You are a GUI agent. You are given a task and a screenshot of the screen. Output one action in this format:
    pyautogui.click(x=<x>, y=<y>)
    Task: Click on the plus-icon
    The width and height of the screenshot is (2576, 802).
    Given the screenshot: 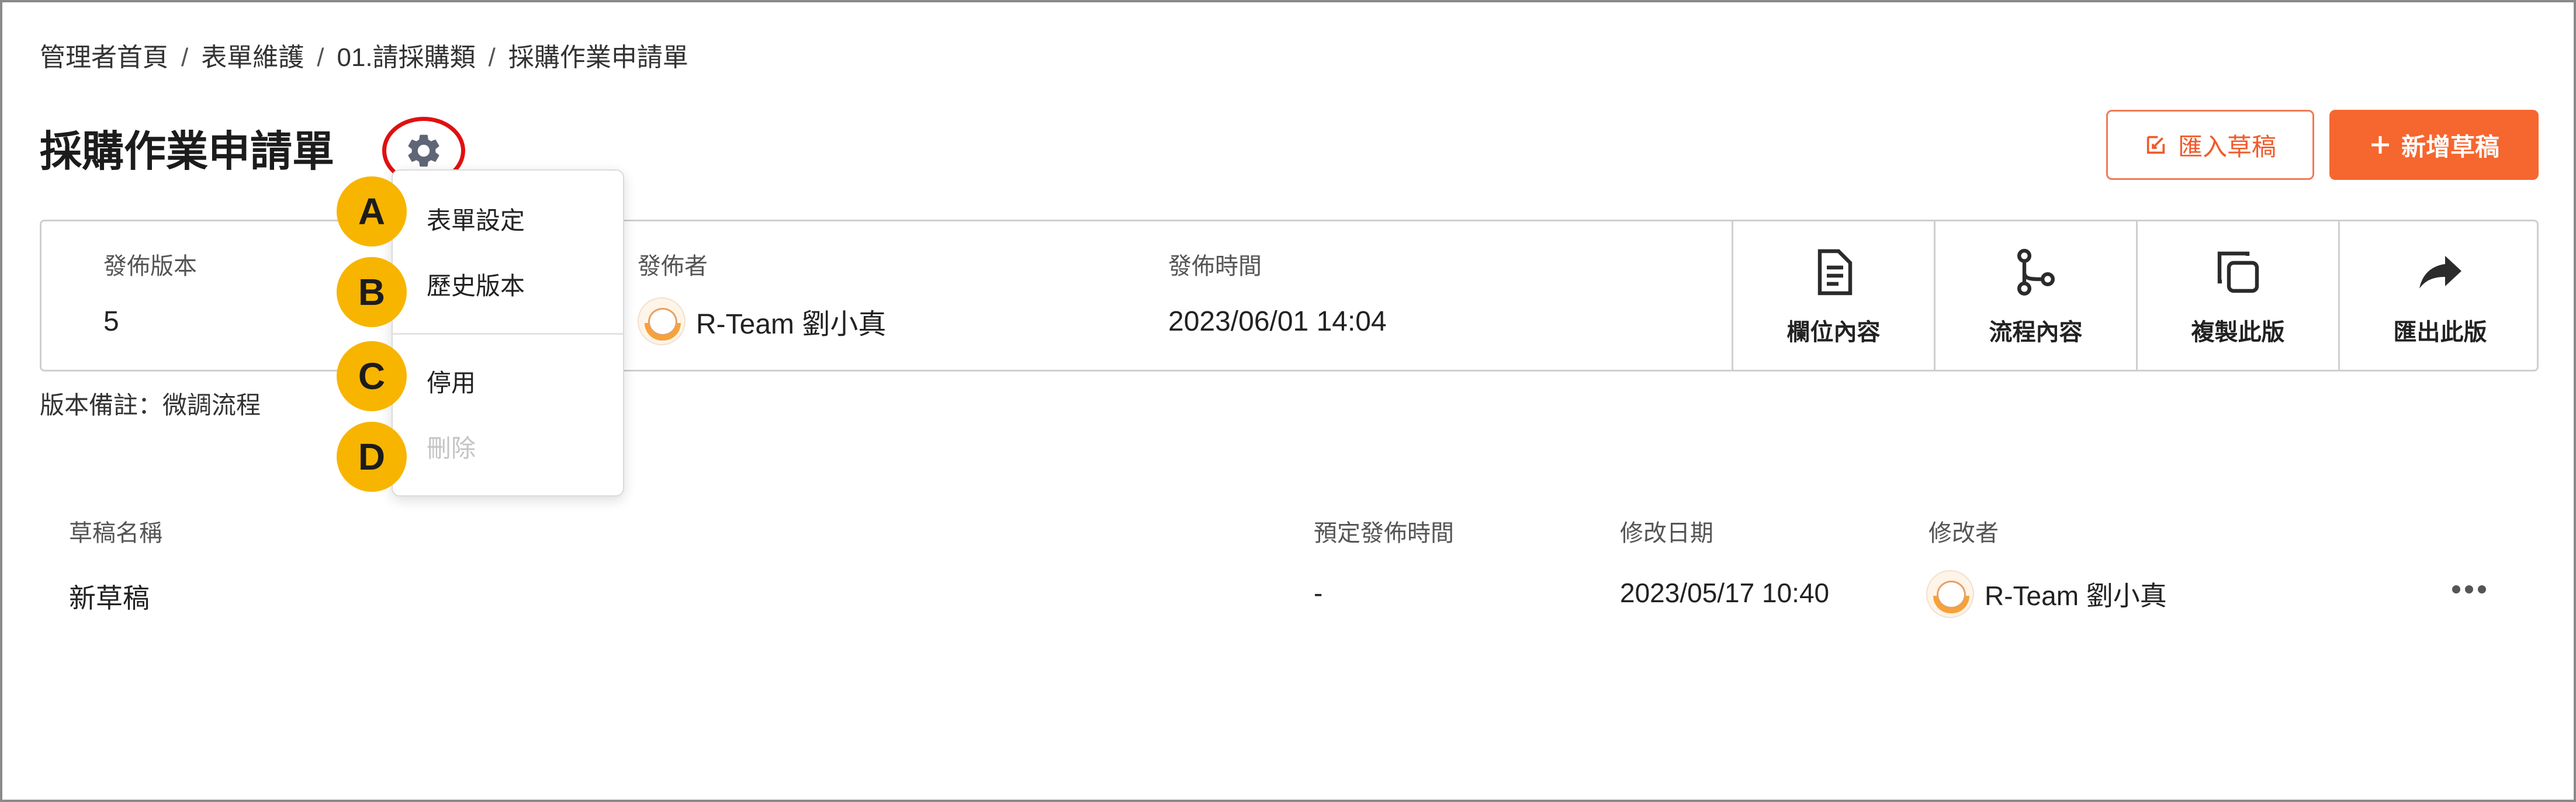 What is the action you would take?
    pyautogui.click(x=2380, y=145)
    